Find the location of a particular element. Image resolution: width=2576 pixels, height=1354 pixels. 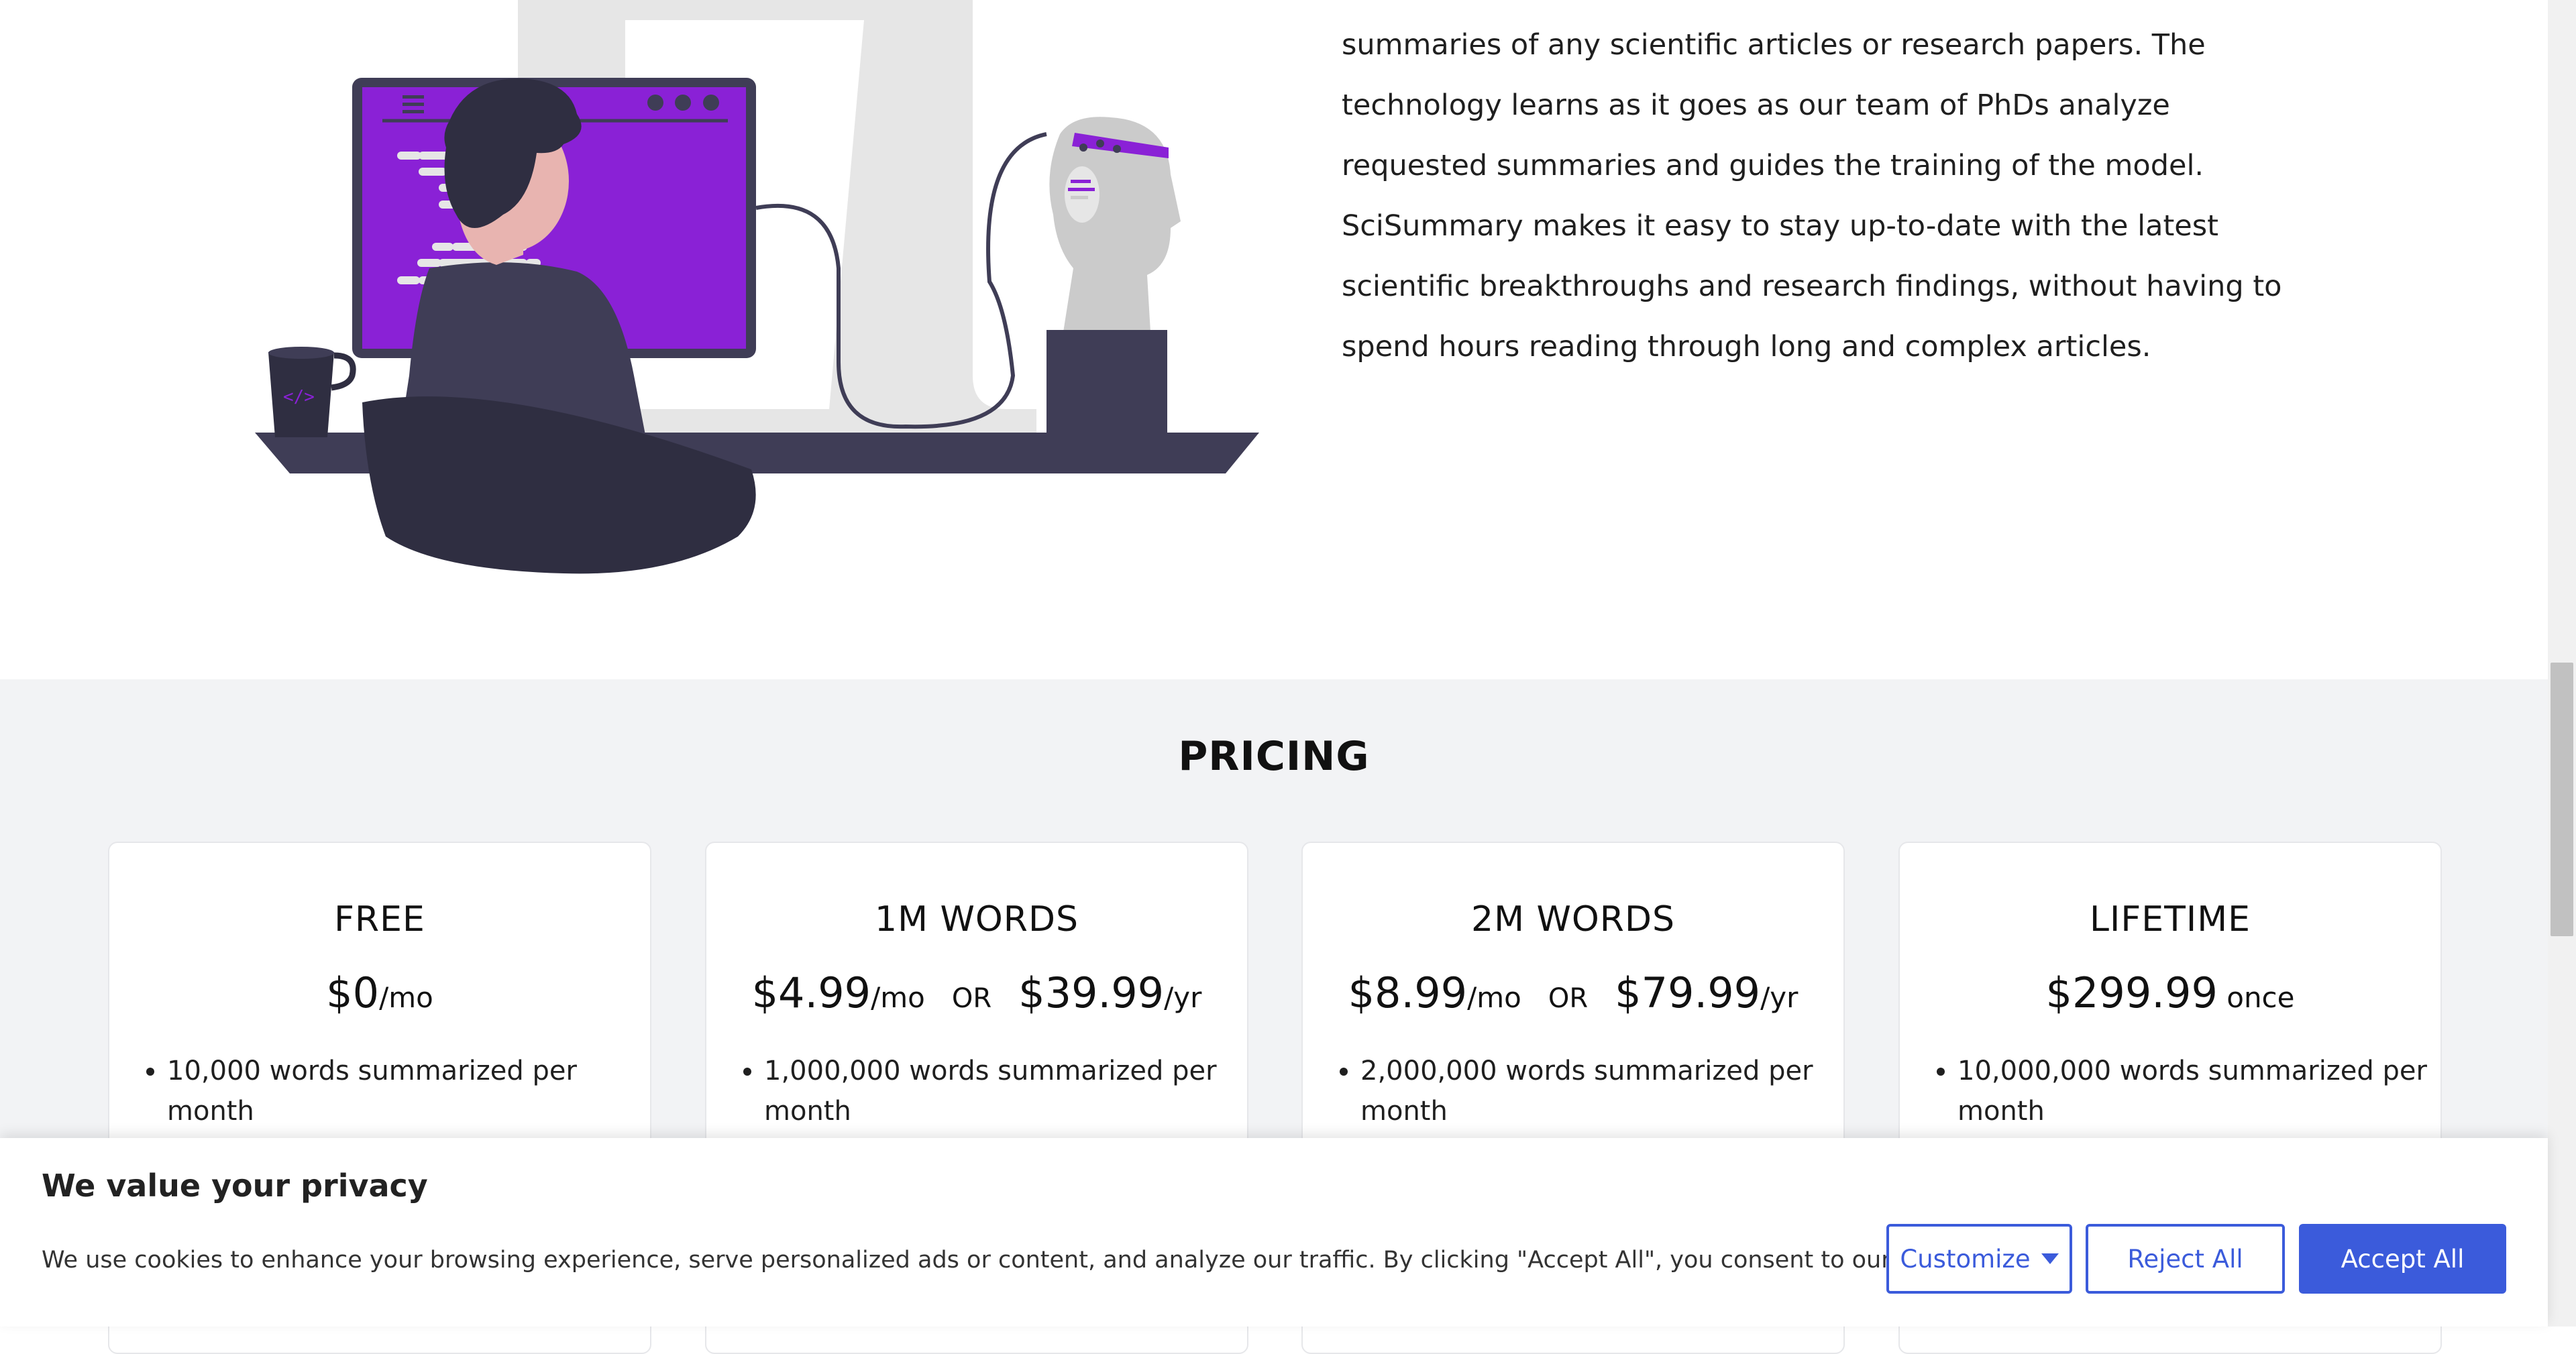

price-amount-yearly: $79.99 is located at coordinates (1688, 992).